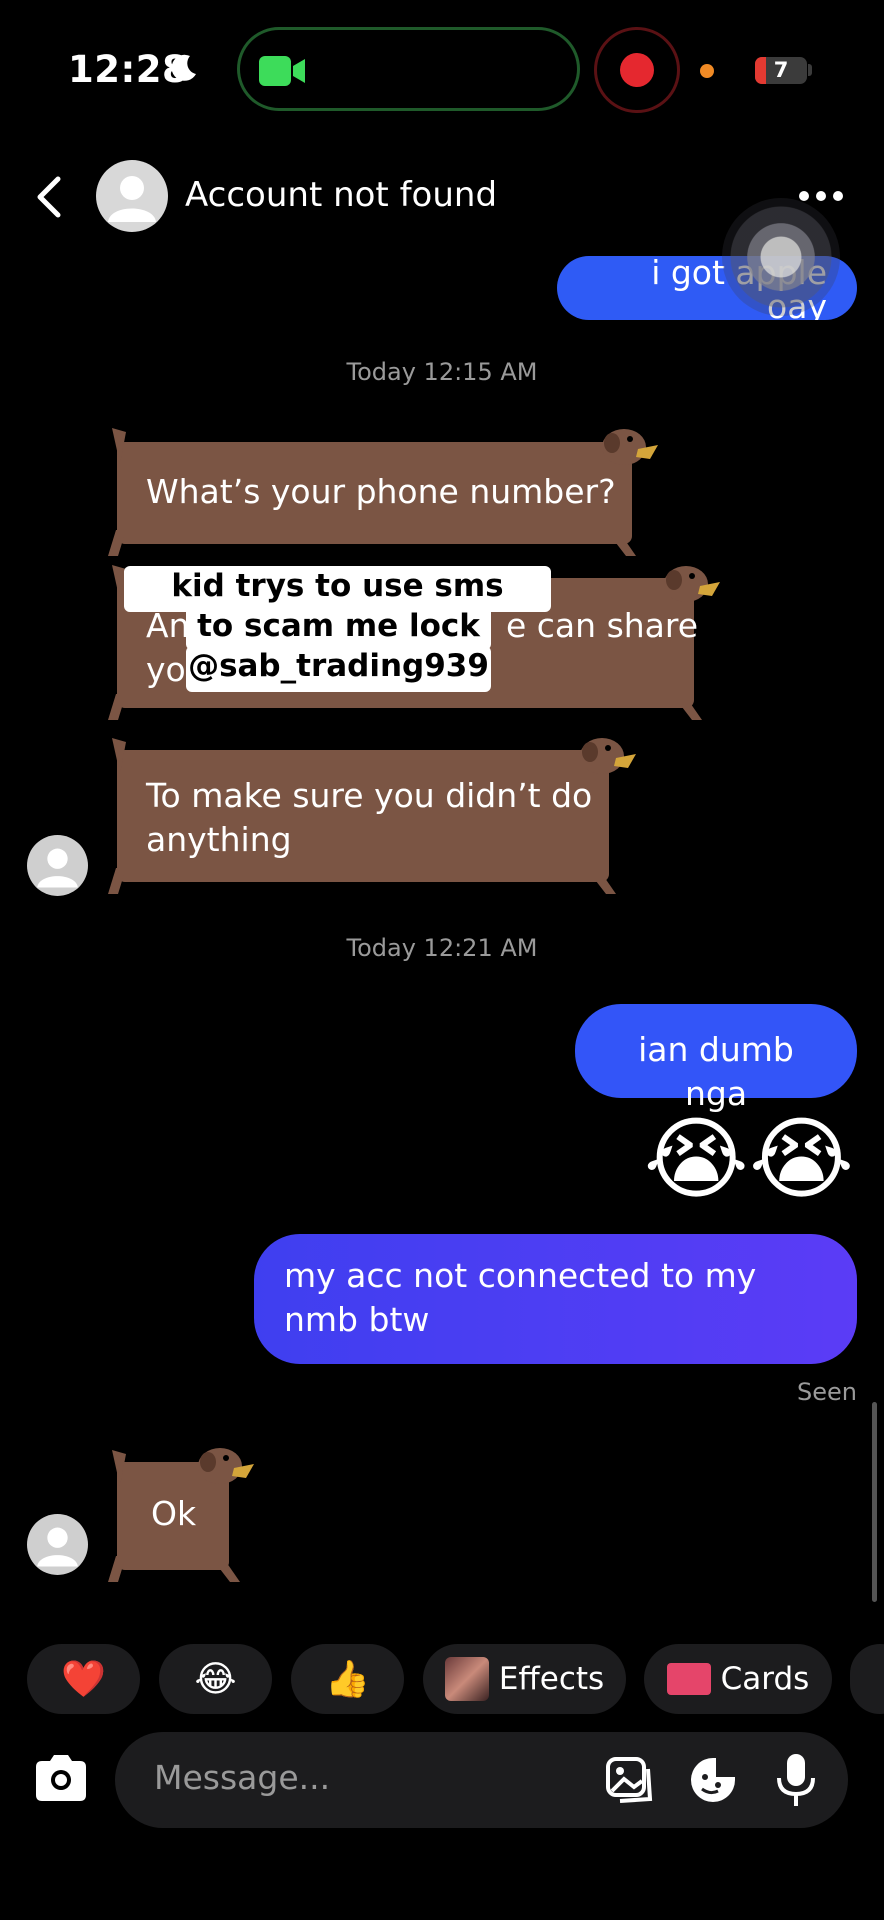  I want to click on message-out-acc: my acc not connected to my nmb btw, so click(555, 1299).